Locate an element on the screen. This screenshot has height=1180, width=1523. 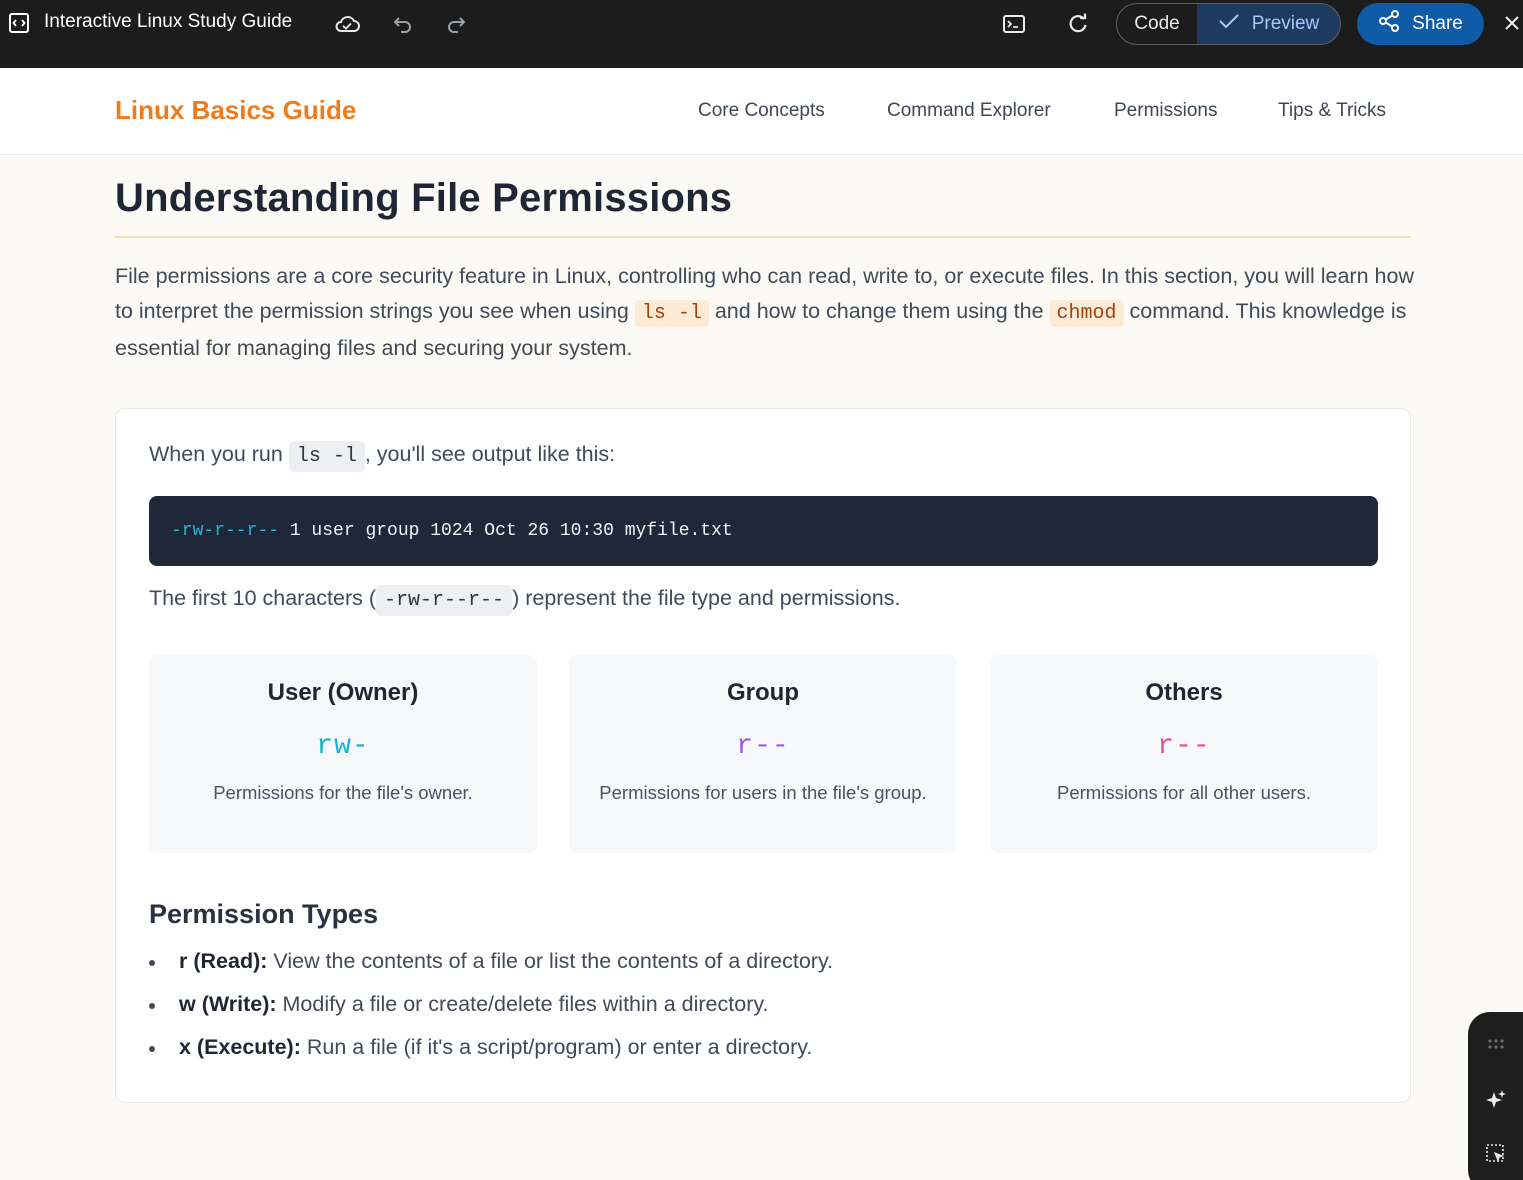
share-label: Share is located at coordinates (1437, 23).